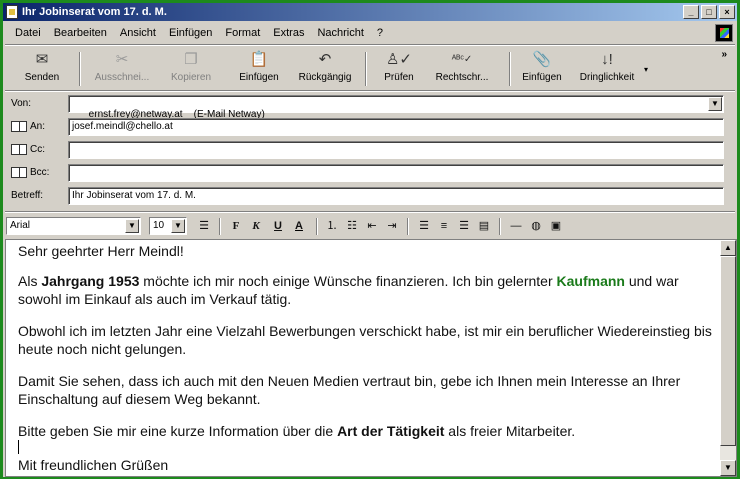 This screenshot has height=479, width=740. I want to click on subject-field: Ihr Jobinserat vom 17. d. M., so click(396, 196).